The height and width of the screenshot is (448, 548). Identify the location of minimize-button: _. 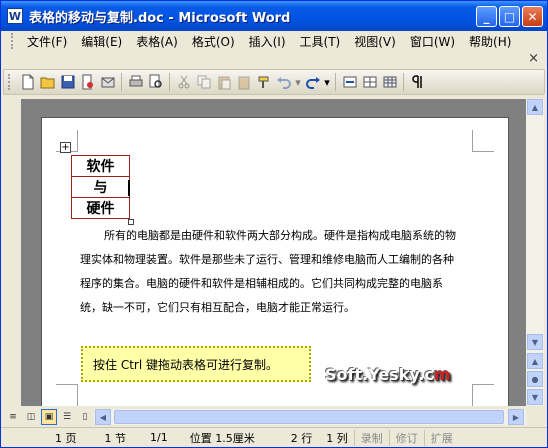
(486, 16).